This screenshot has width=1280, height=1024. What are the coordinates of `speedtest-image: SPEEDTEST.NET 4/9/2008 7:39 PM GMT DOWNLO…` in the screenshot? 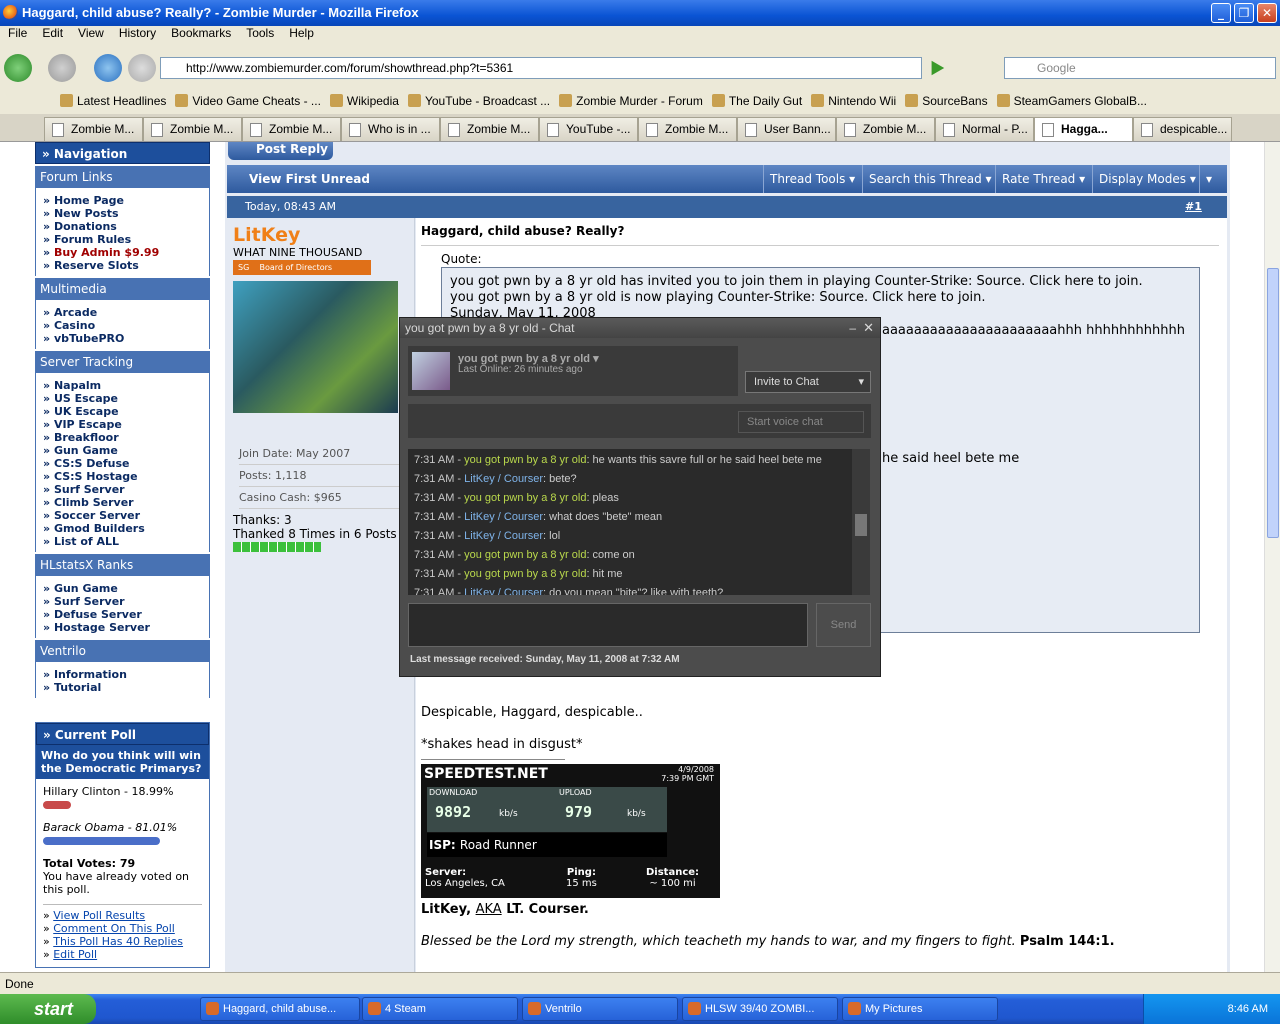 It's located at (570, 831).